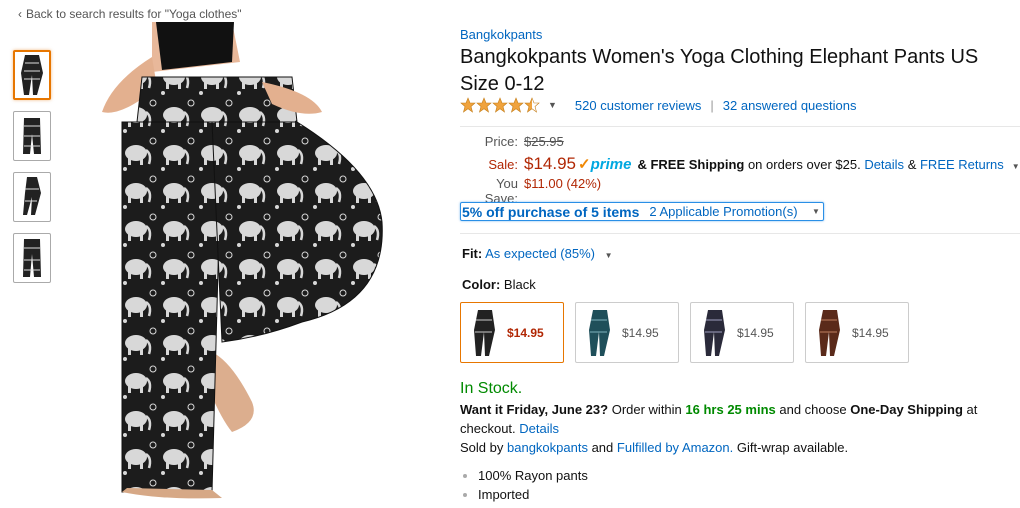 The width and height of the screenshot is (1020, 508). Describe the element at coordinates (481, 284) in the screenshot. I see `color-label: Color:` at that location.